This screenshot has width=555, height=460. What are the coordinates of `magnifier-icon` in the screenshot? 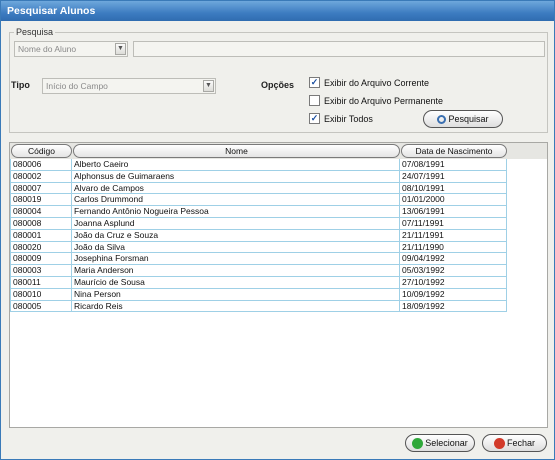 It's located at (442, 120).